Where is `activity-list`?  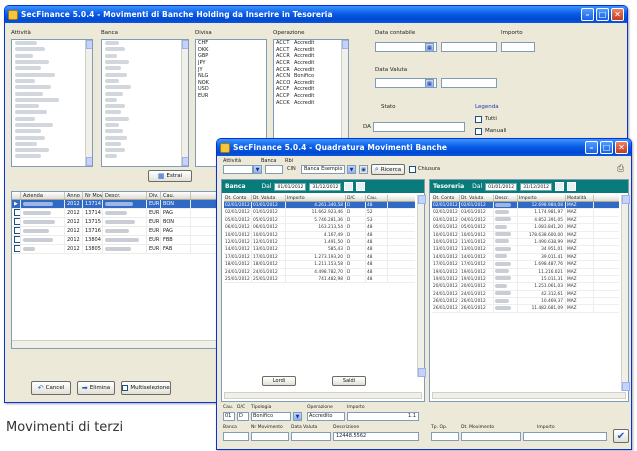 activity-list is located at coordinates (52, 103).